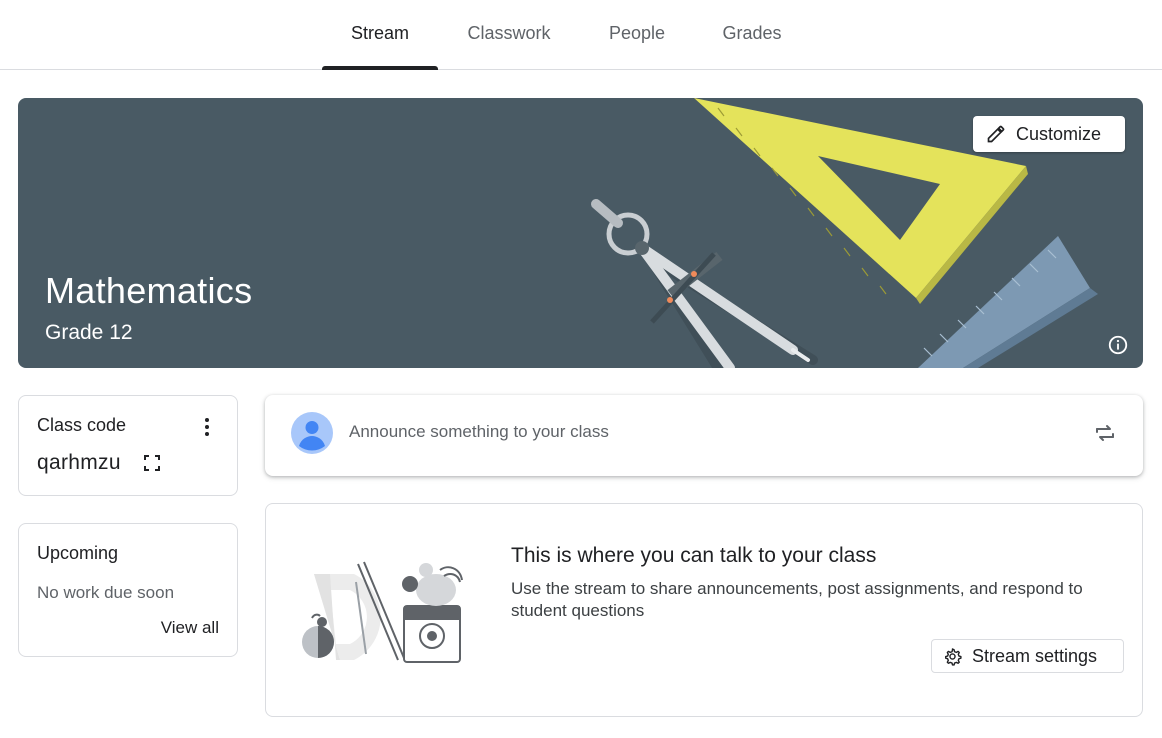 The height and width of the screenshot is (738, 1162). What do you see at coordinates (79, 462) in the screenshot?
I see `class-code-value: qarhmzu` at bounding box center [79, 462].